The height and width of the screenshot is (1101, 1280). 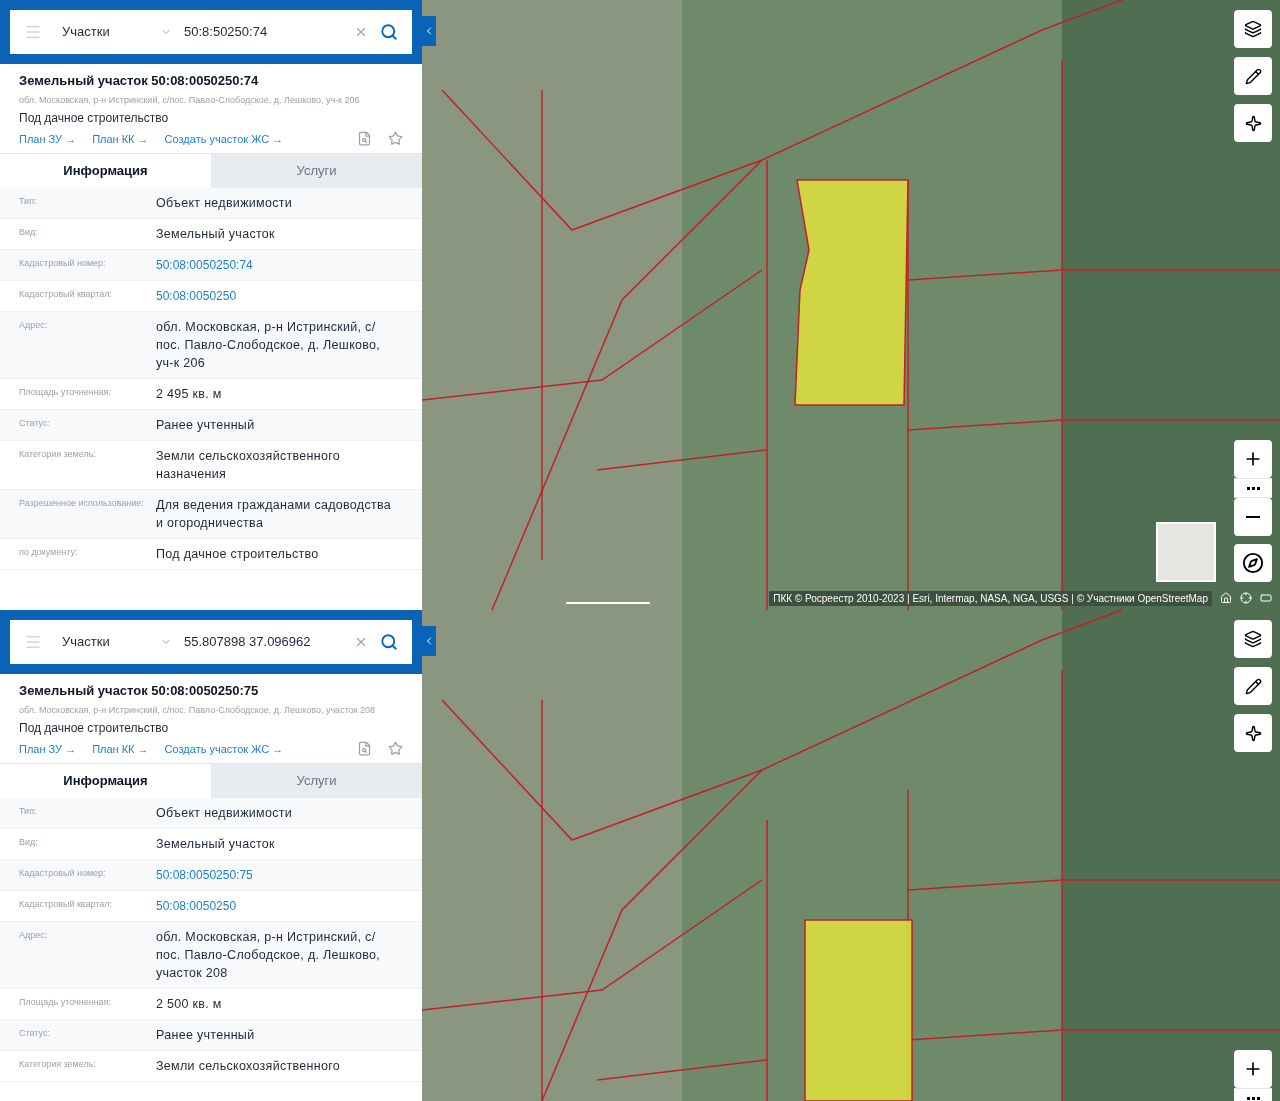 What do you see at coordinates (189, 394) in the screenshot?
I see `field-value: 2 495 кв. м` at bounding box center [189, 394].